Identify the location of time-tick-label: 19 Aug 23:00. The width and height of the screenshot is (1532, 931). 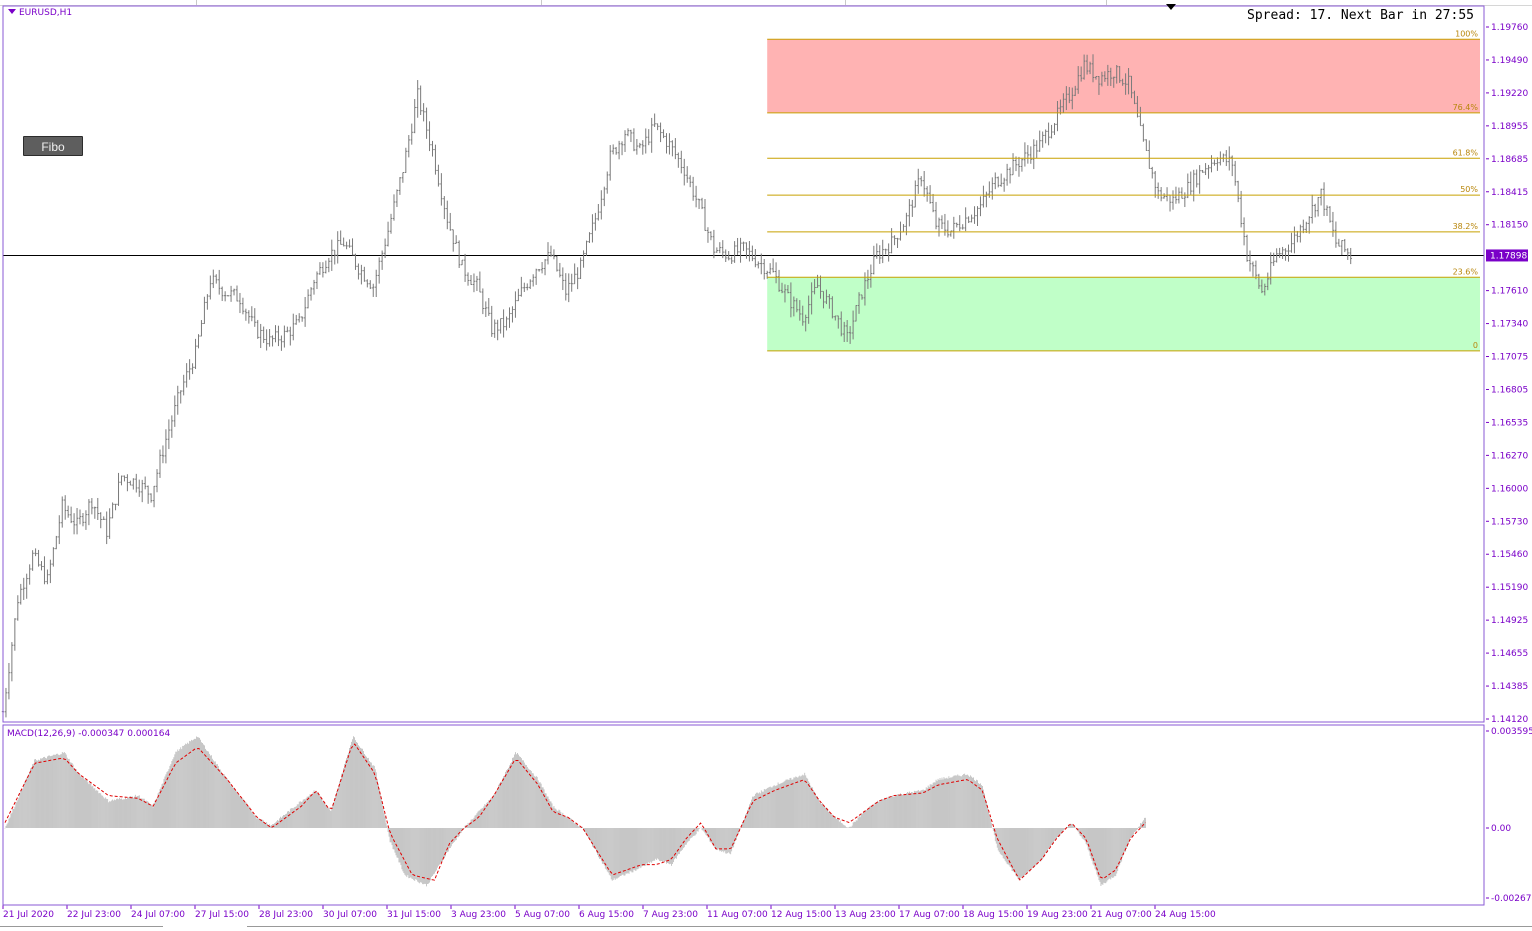
(1057, 915).